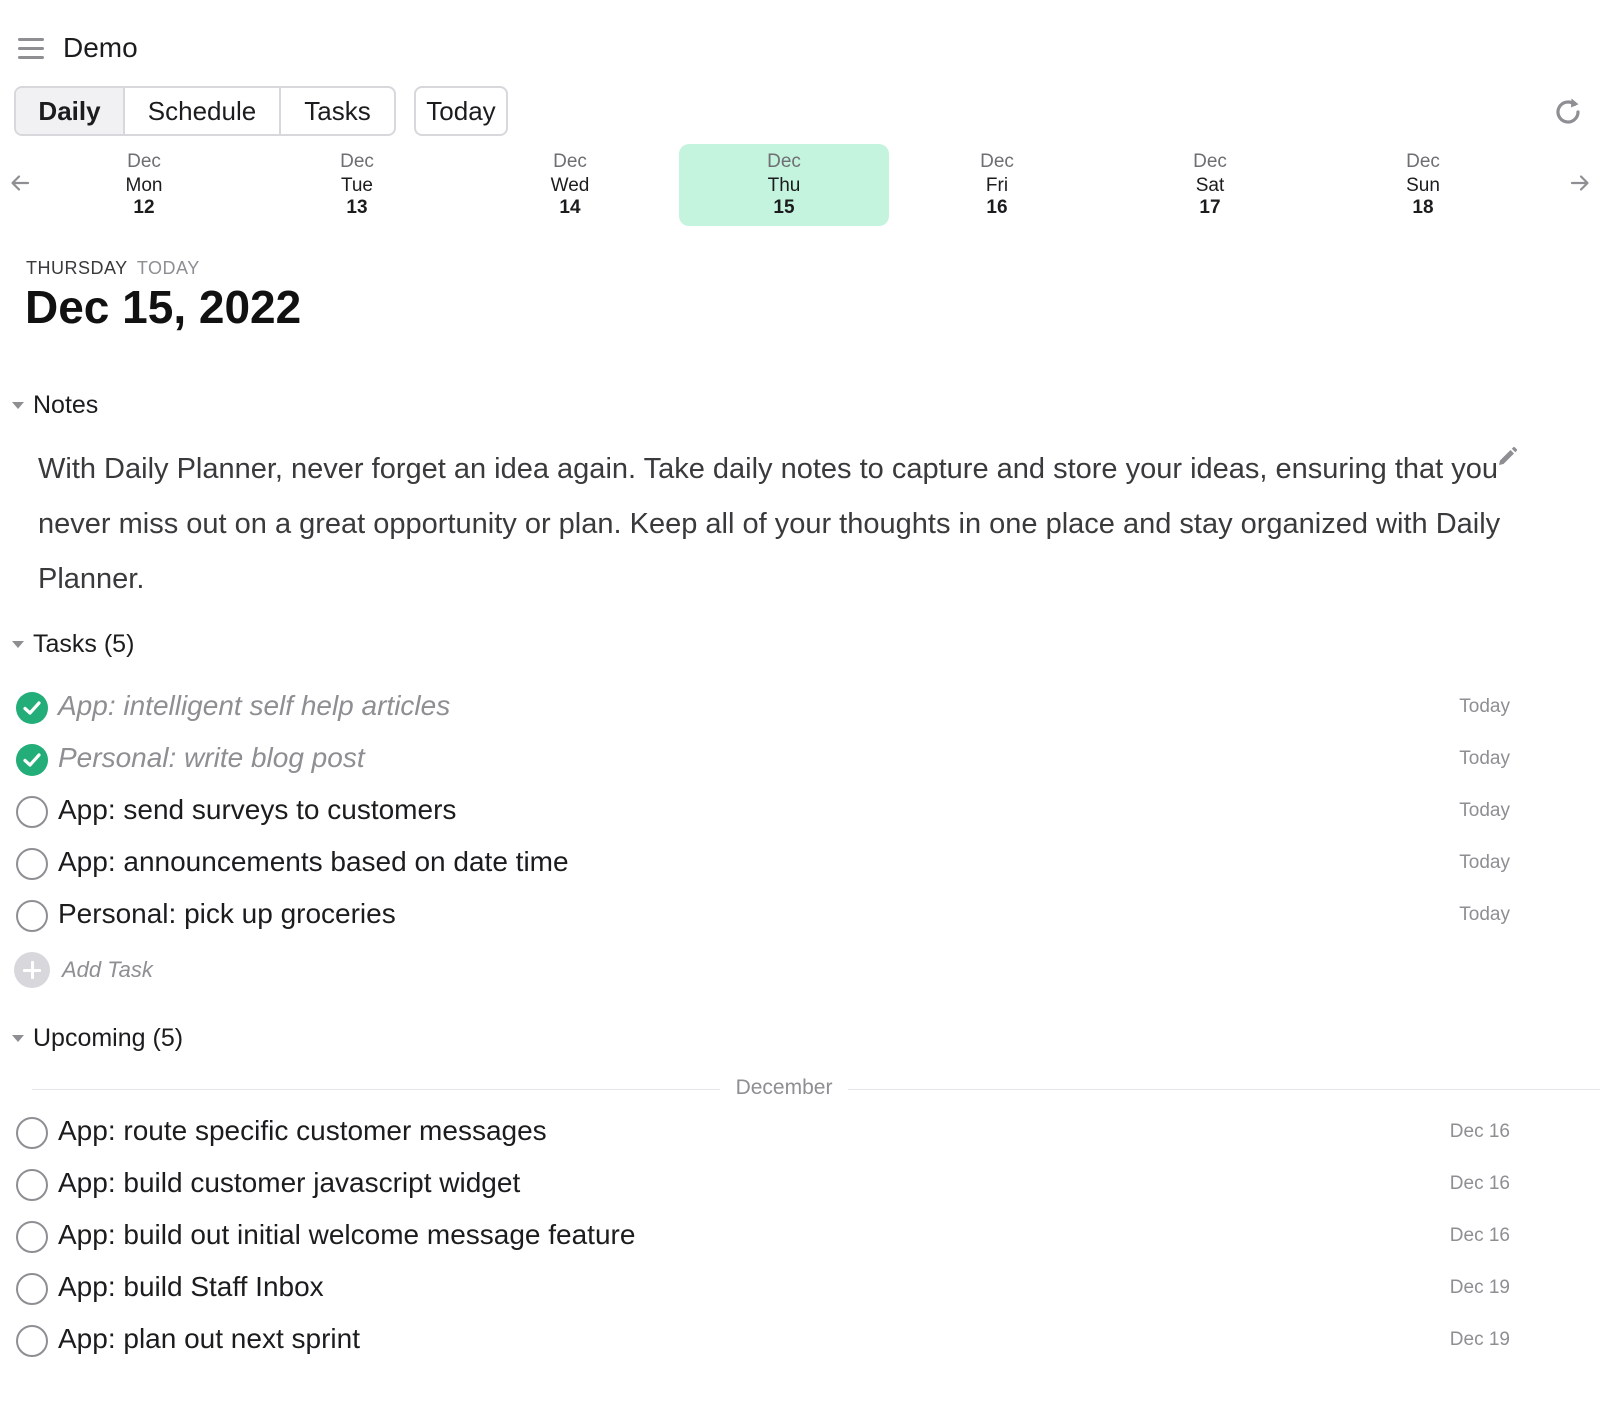 Image resolution: width=1600 pixels, height=1405 pixels. I want to click on day-number: 15, so click(784, 207).